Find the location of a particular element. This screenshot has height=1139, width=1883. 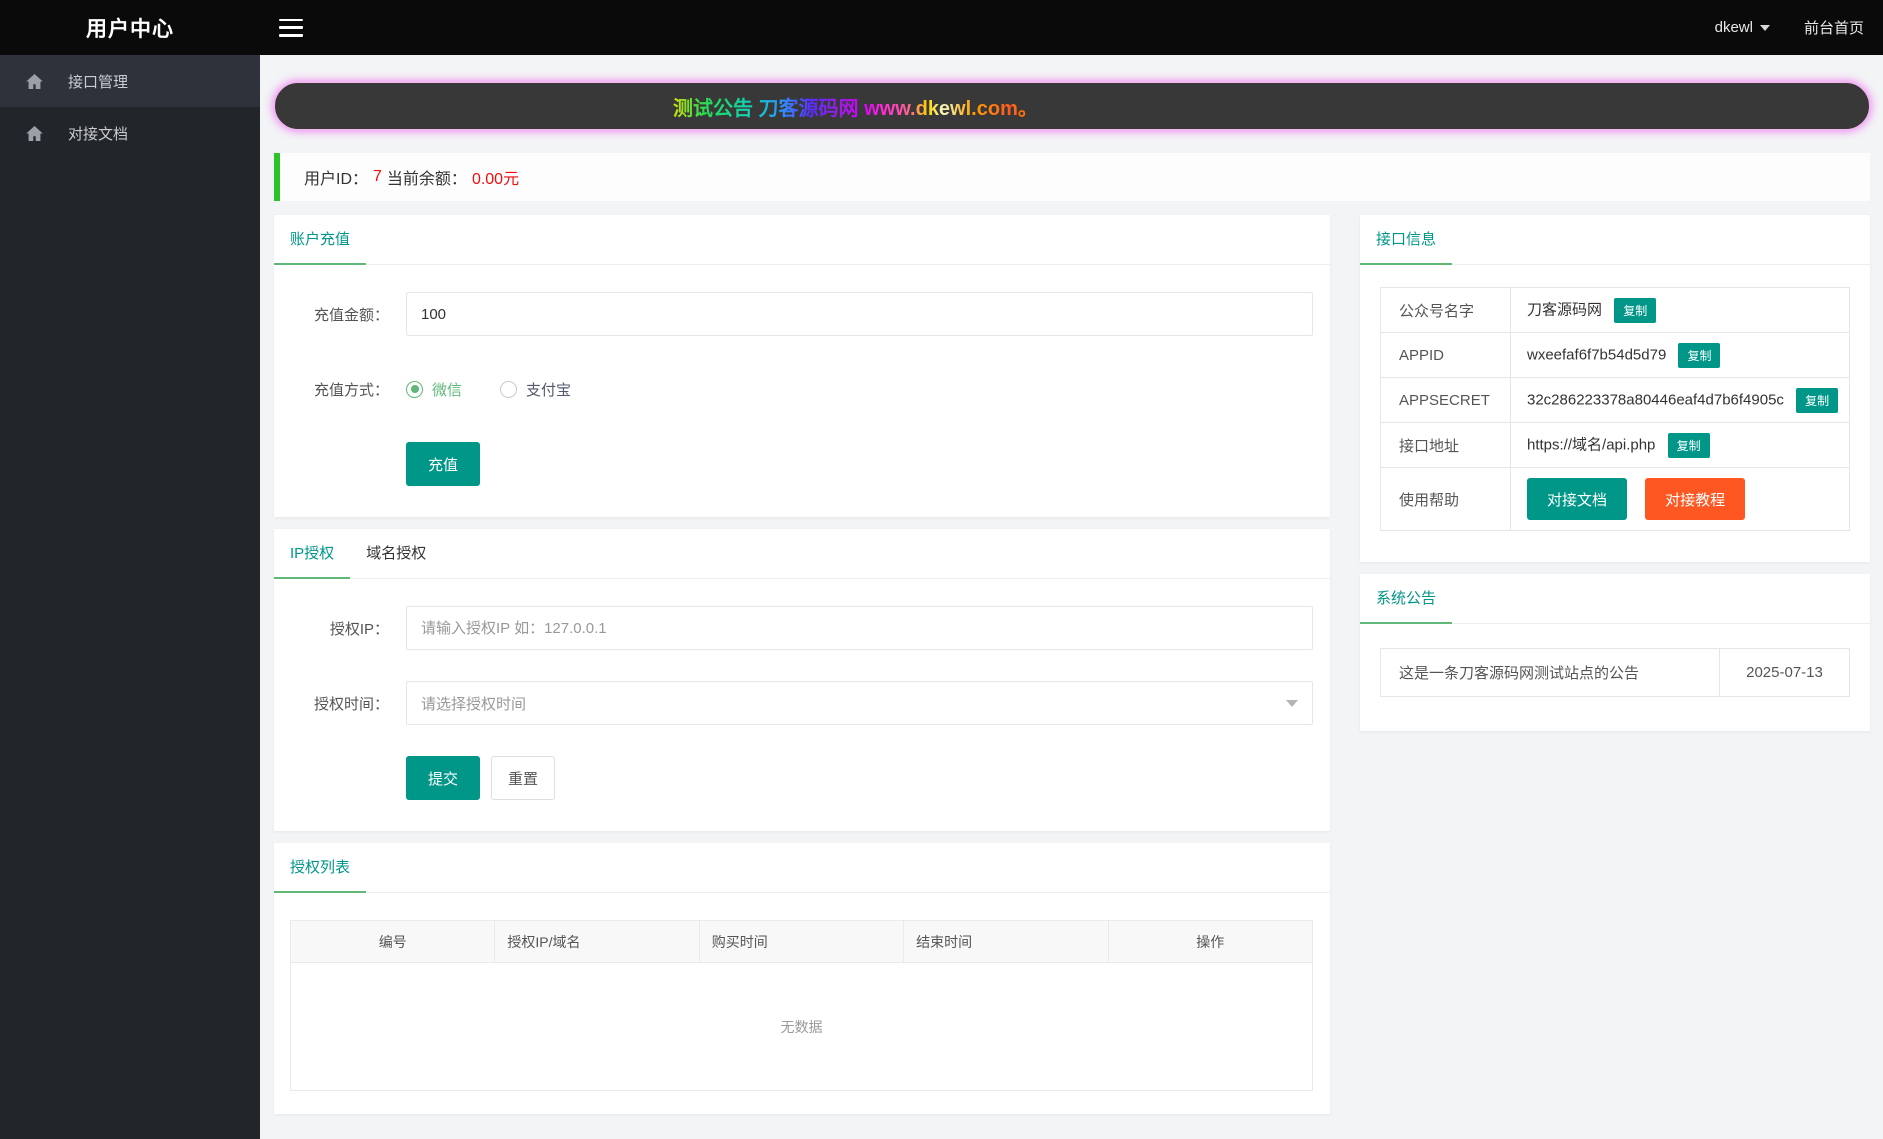

api-row-label: 接口地址 is located at coordinates (1445, 445).